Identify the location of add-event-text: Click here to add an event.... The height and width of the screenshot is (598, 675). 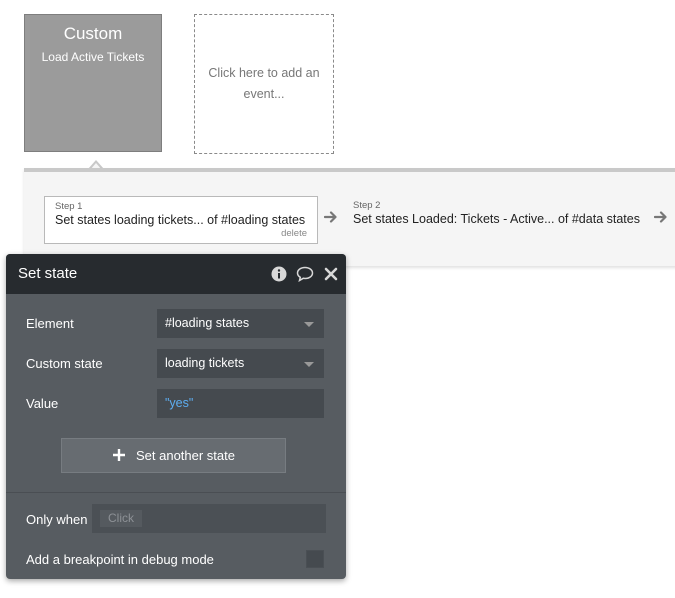
(264, 83).